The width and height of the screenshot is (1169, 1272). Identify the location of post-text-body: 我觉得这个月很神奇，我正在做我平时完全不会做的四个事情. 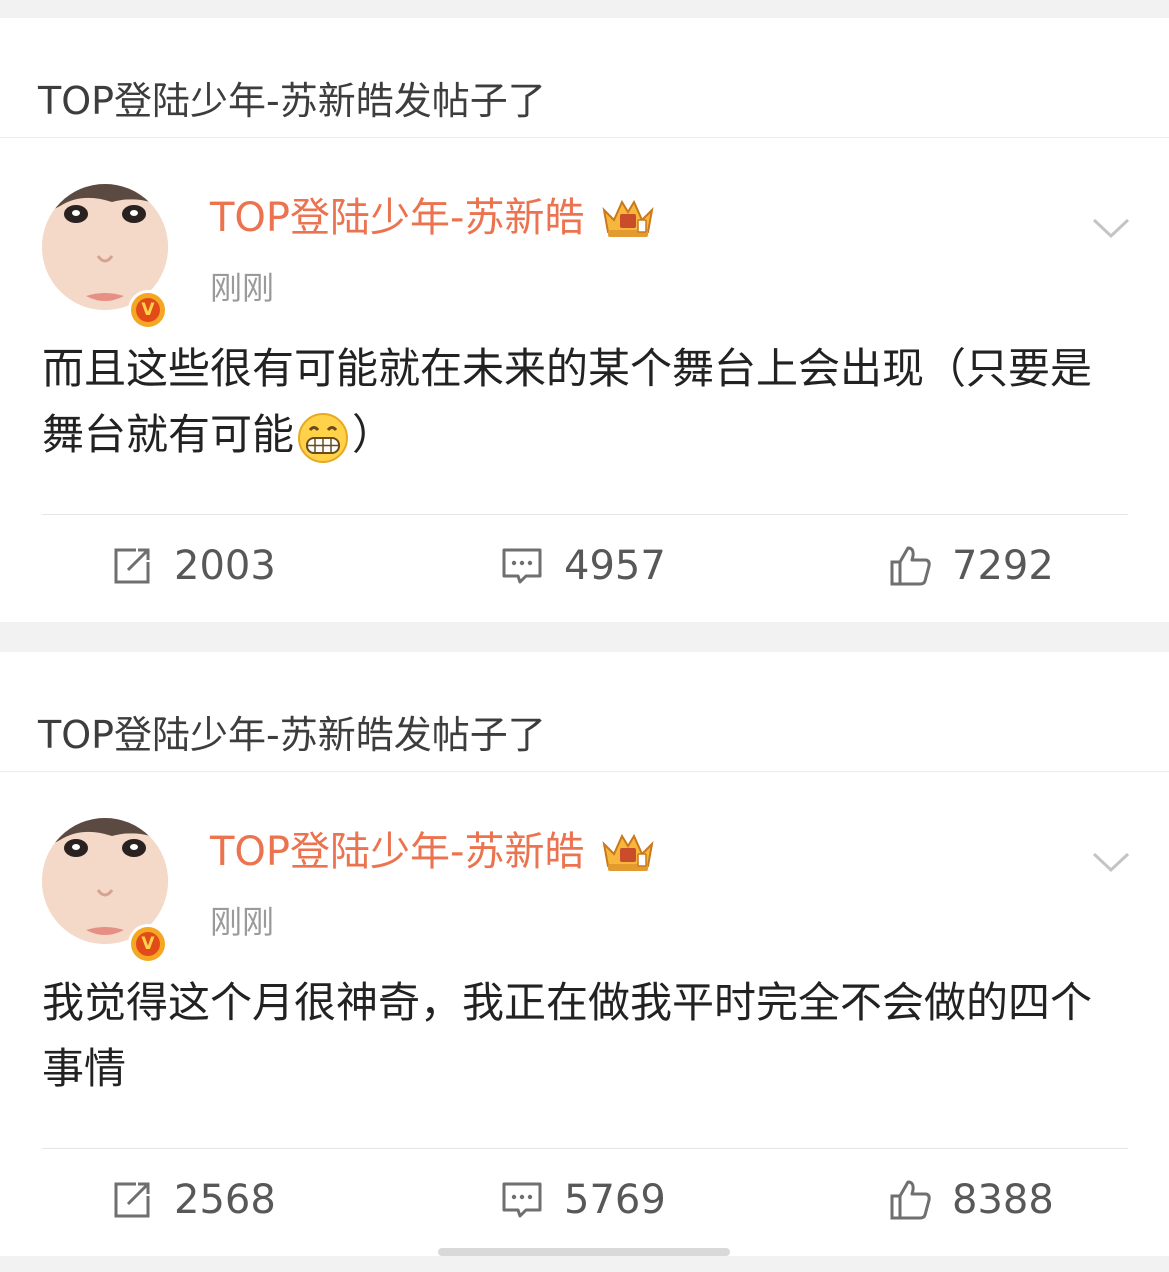
(567, 1035).